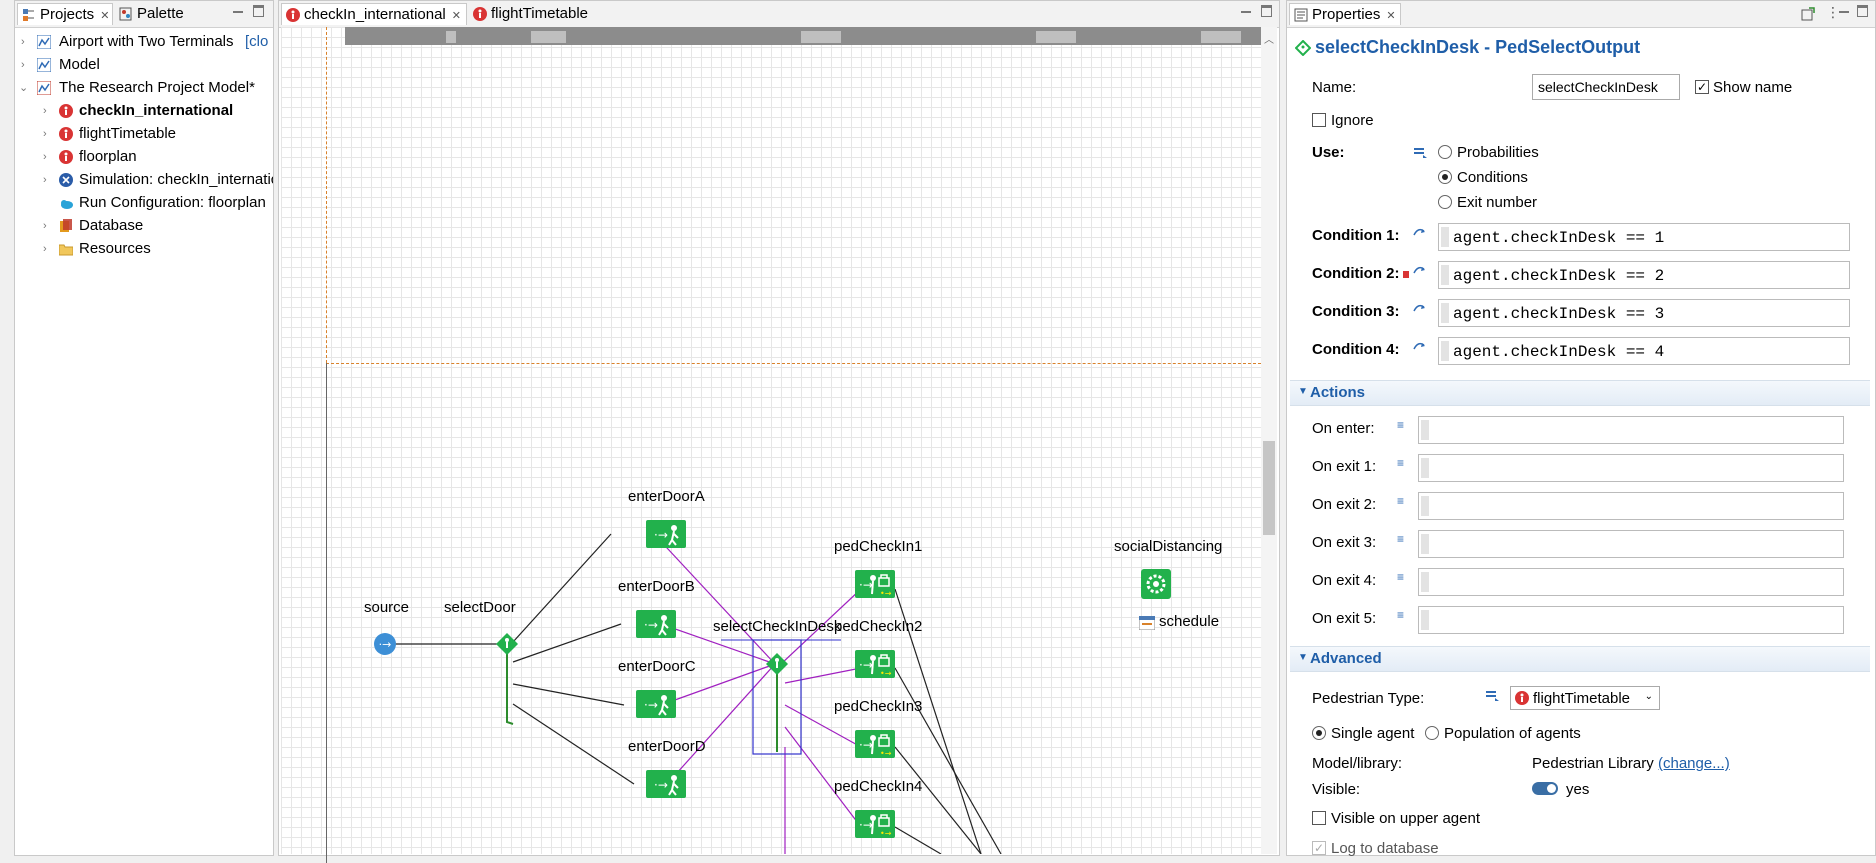 This screenshot has height=863, width=1876. I want to click on on-exit-5-field, so click(1631, 620).